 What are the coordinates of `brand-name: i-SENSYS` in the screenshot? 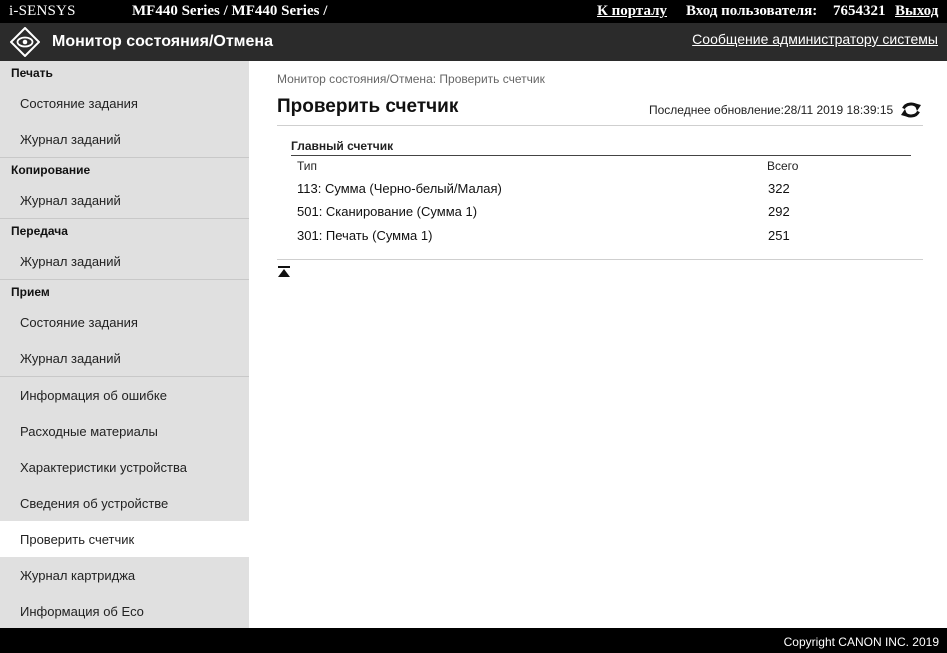 It's located at (42, 11).